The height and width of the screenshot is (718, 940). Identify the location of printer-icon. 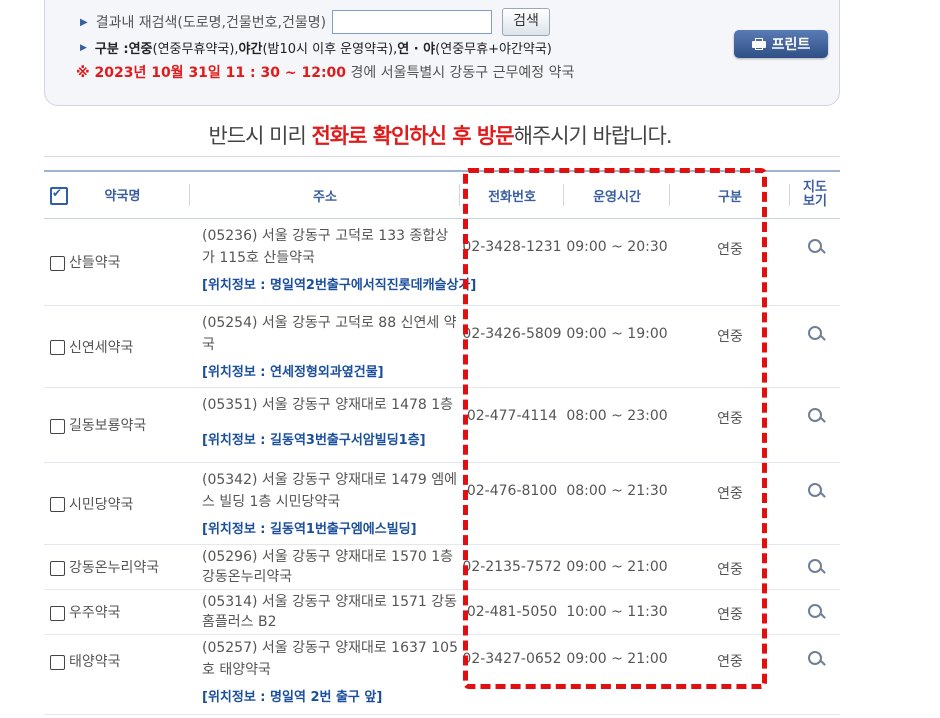
(758, 44).